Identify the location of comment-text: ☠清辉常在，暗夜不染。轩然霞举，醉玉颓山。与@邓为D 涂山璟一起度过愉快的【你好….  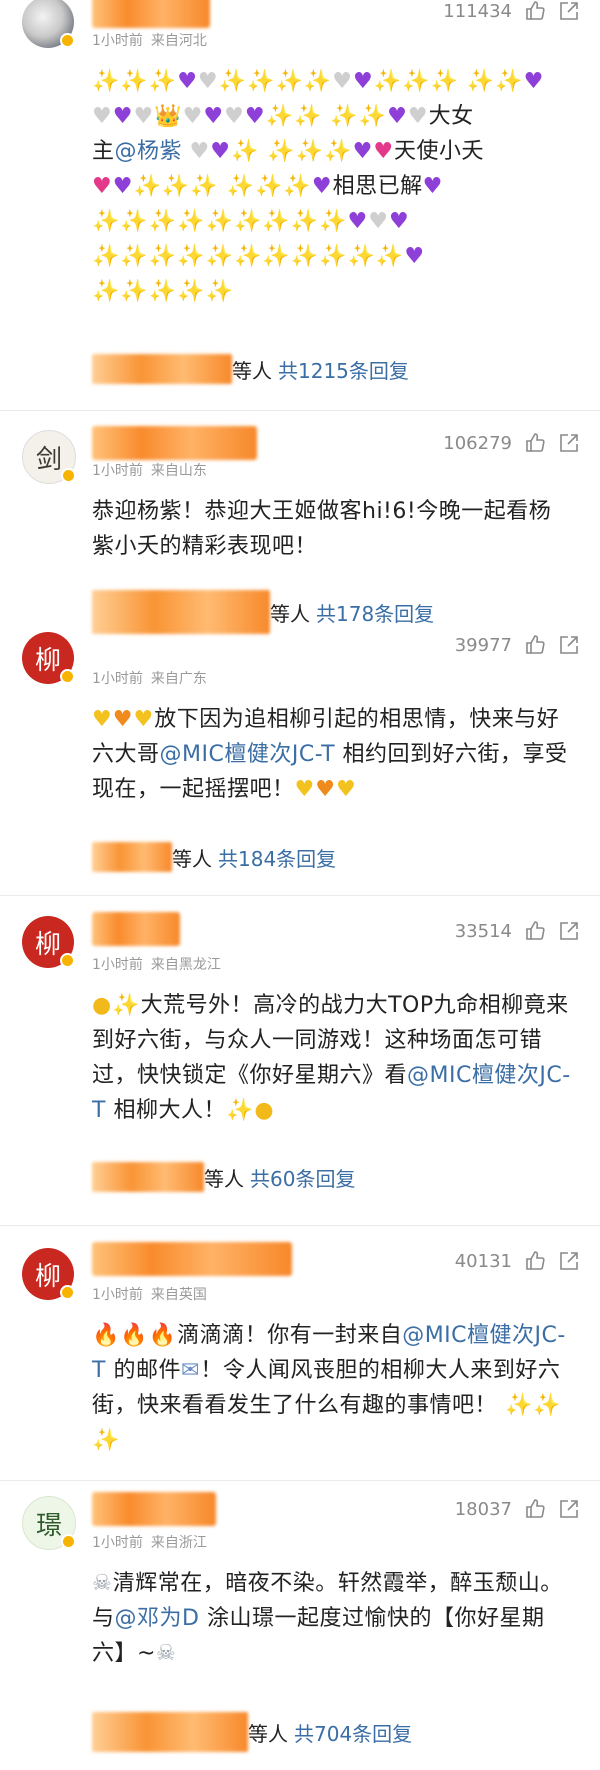
(327, 1618).